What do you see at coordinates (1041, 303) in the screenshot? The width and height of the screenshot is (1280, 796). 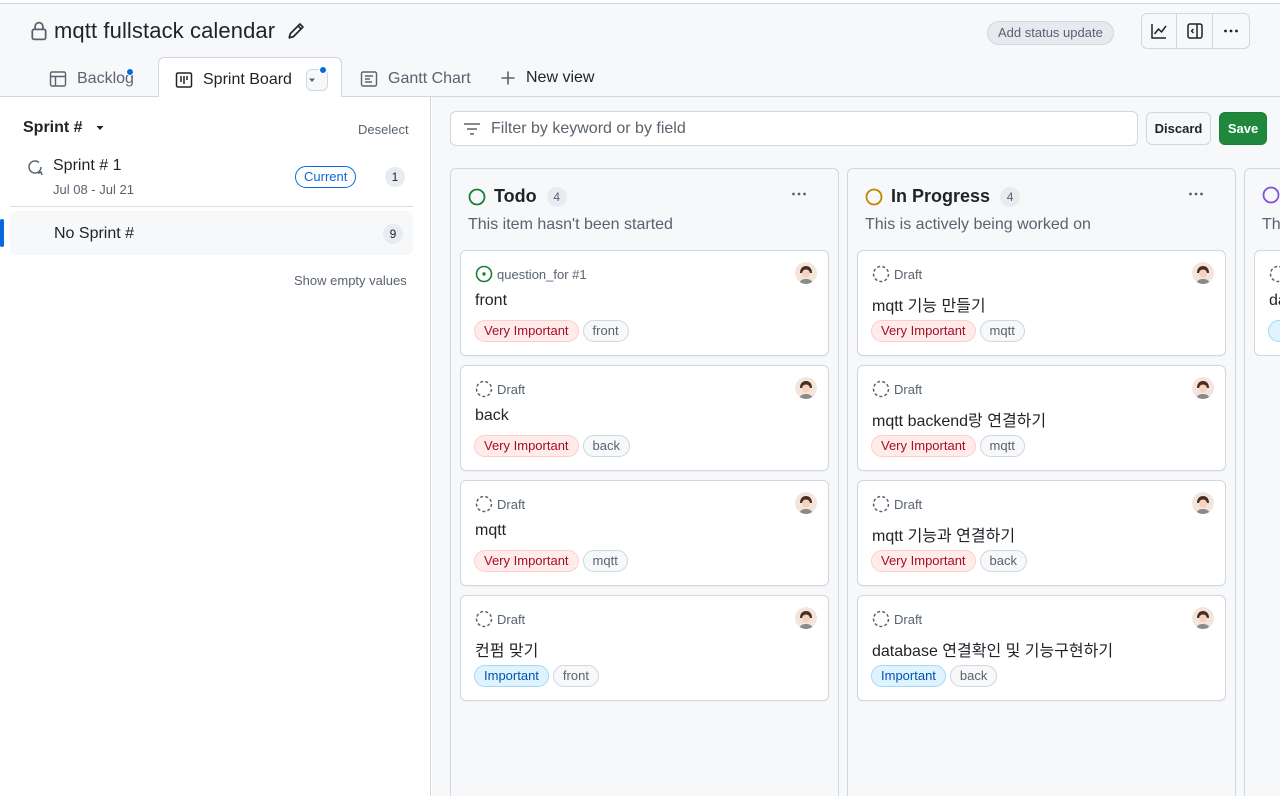 I see `card-item: Draft mqtt 기능 만들기 Very Important mqtt` at bounding box center [1041, 303].